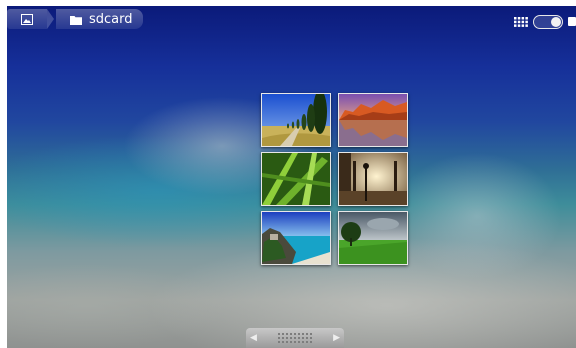 This screenshot has width=576, height=348. What do you see at coordinates (556, 21) in the screenshot?
I see `toggle-knob` at bounding box center [556, 21].